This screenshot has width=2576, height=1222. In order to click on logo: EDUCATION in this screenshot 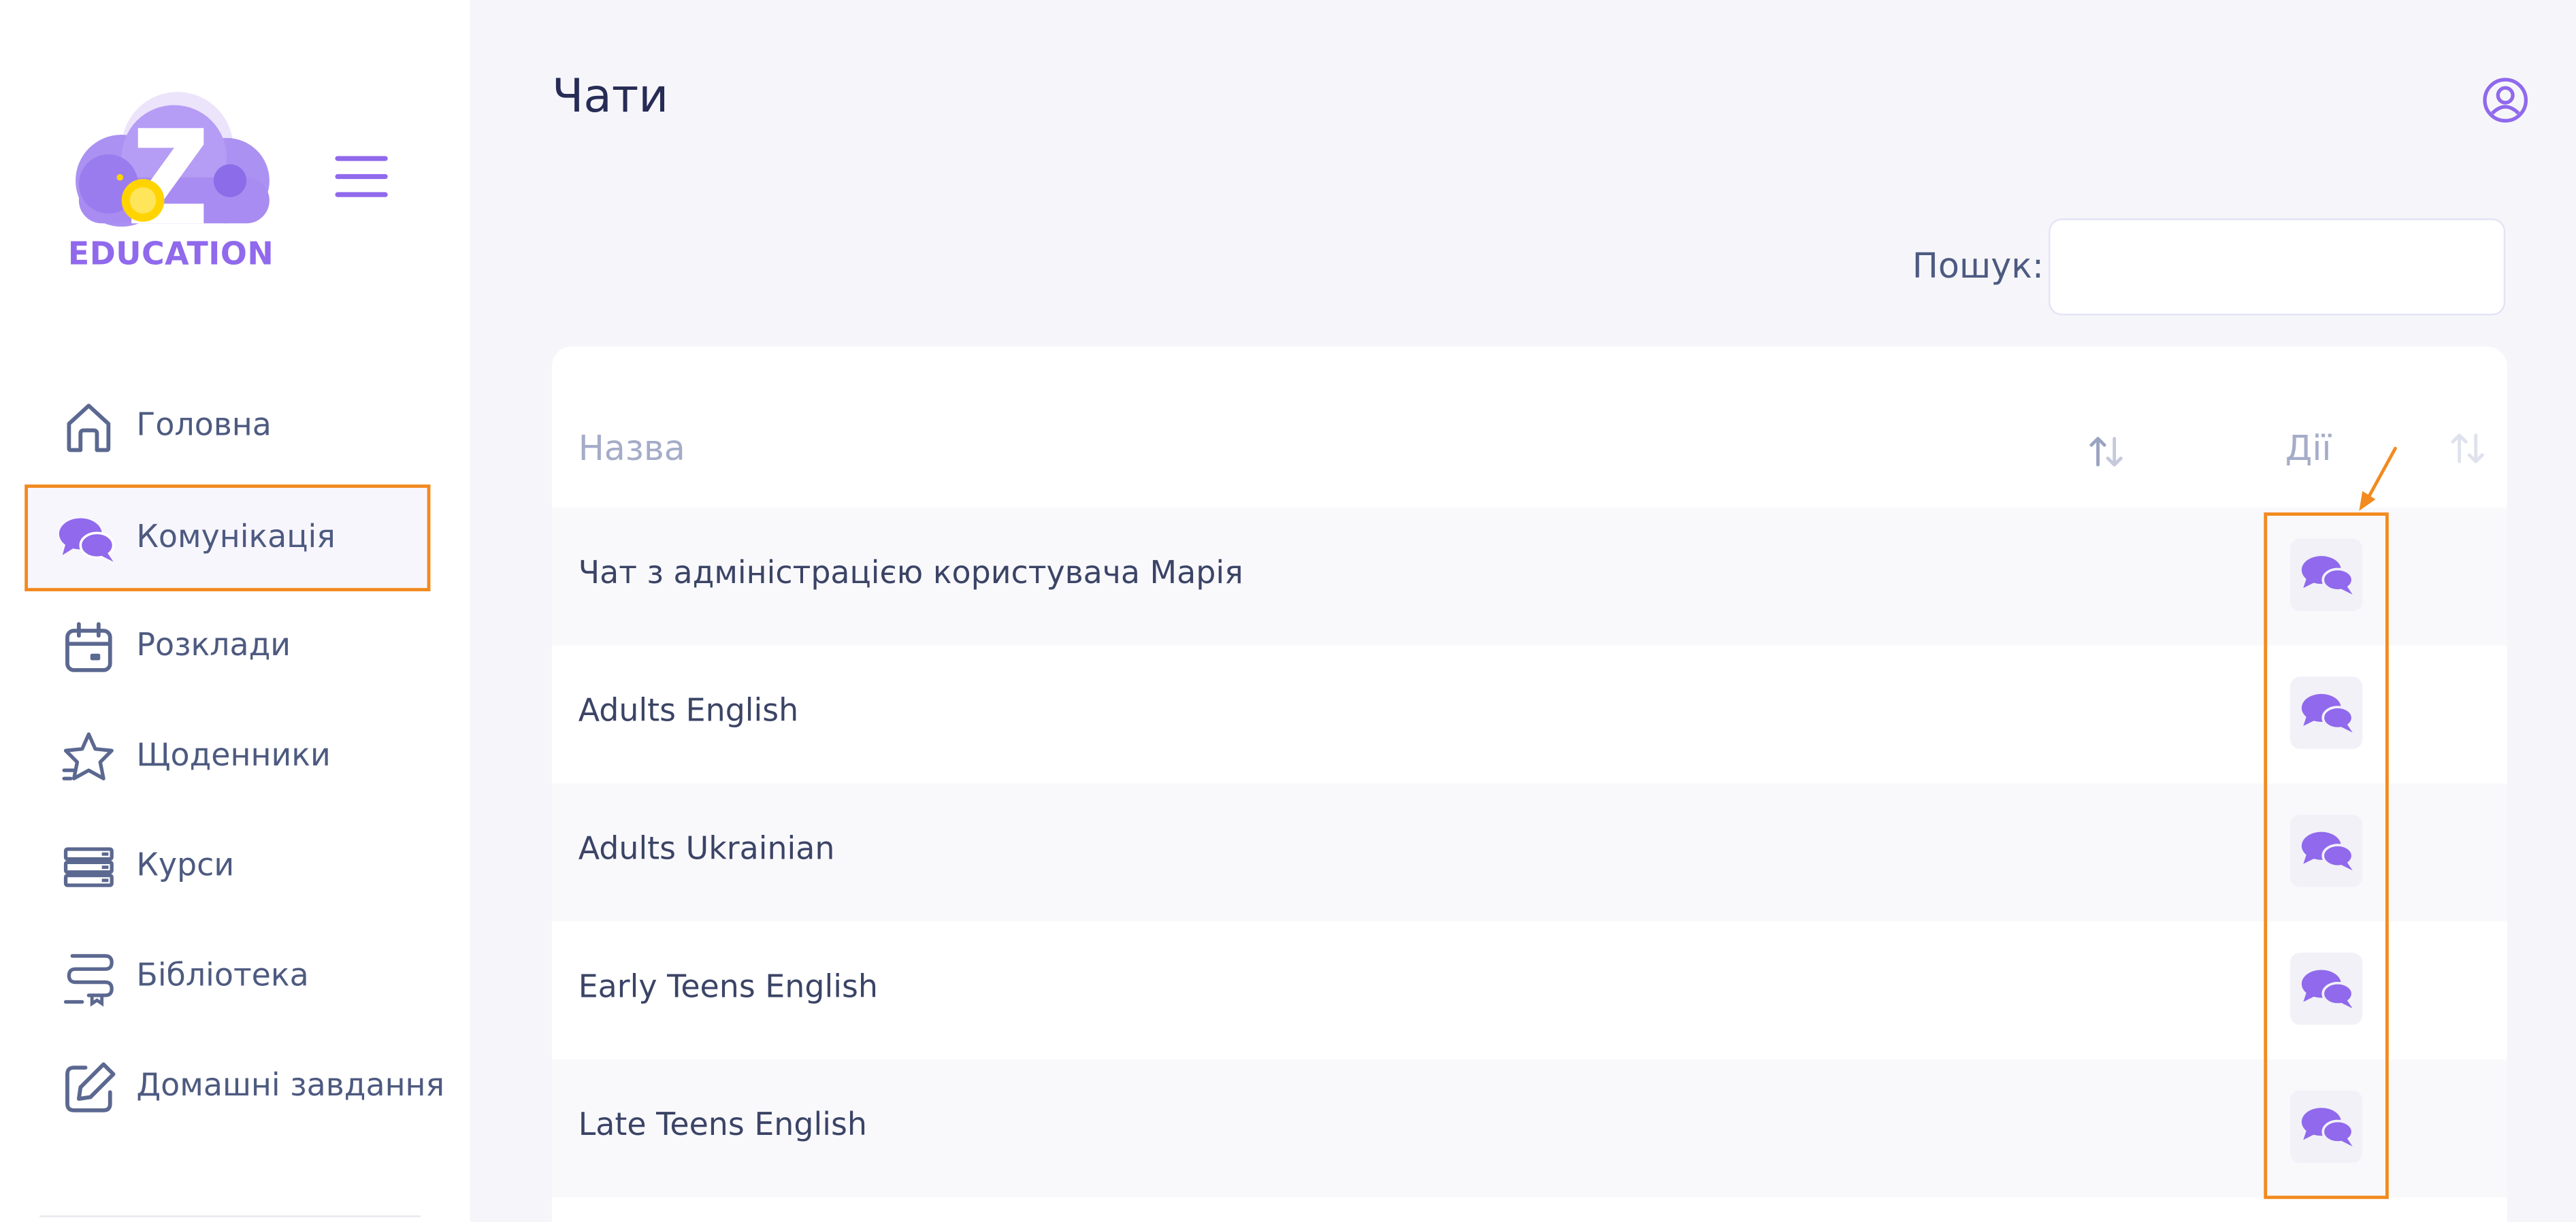, I will do `click(173, 177)`.